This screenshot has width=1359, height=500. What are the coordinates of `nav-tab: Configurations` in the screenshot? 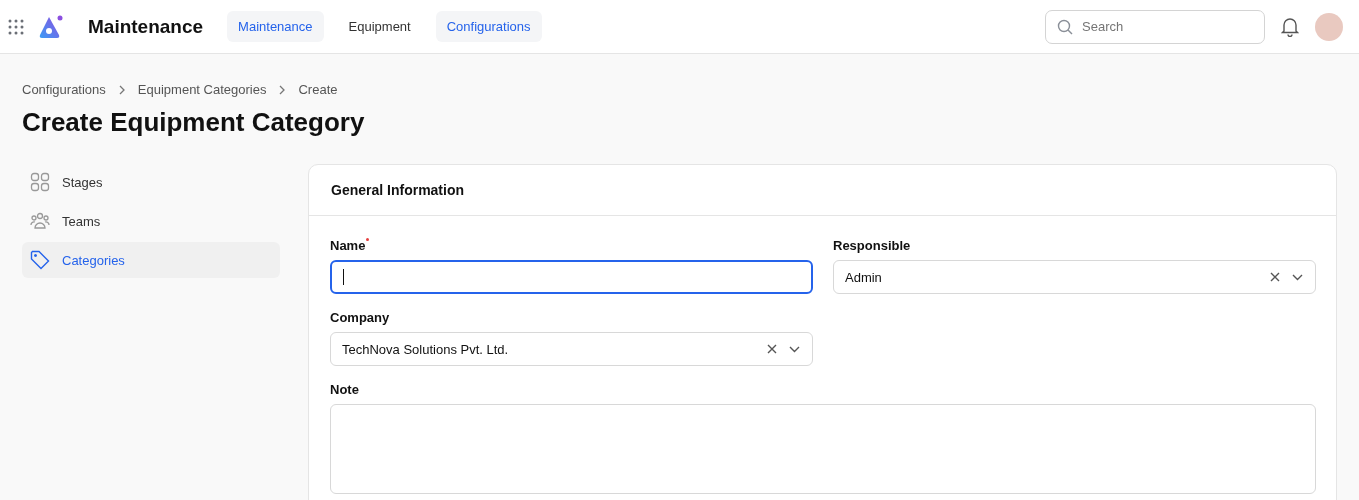 It's located at (488, 26).